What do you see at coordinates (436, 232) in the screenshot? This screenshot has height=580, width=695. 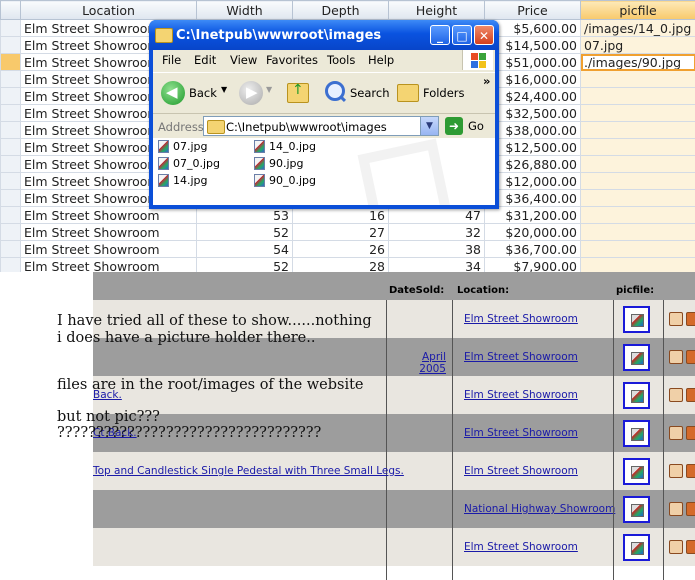 I see `cell-height: 32` at bounding box center [436, 232].